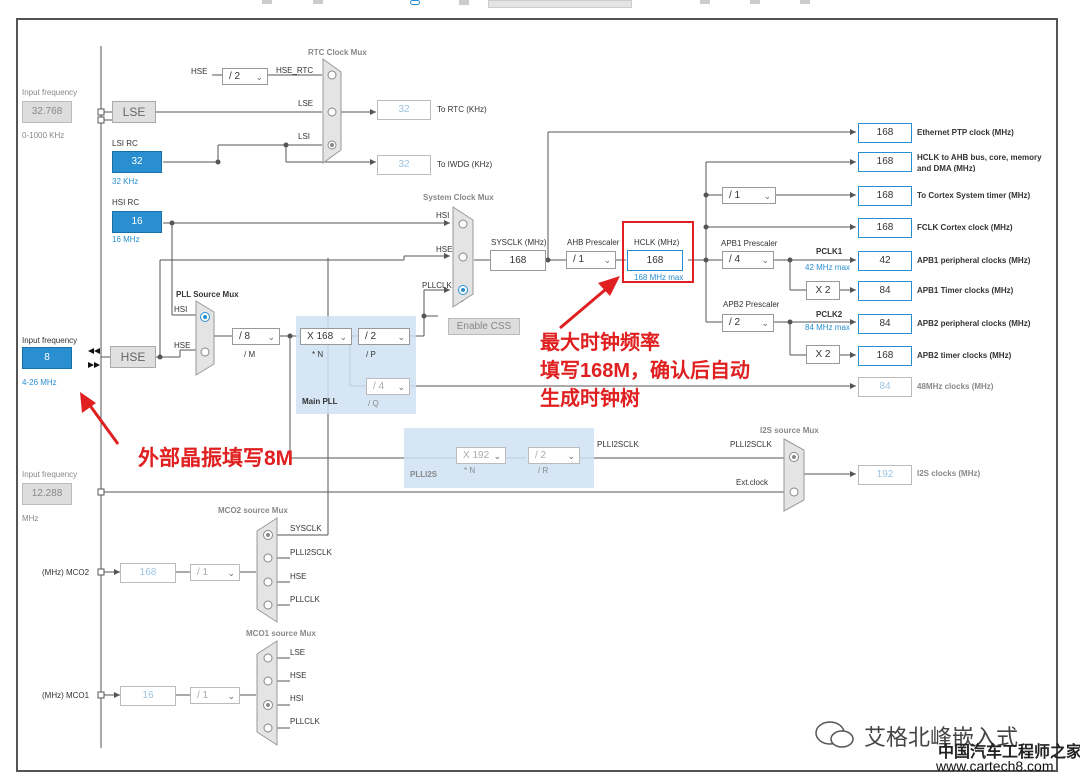 The height and width of the screenshot is (782, 1080). I want to click on annotation-fill-168m: 填写168M，确认后自动, so click(645, 371).